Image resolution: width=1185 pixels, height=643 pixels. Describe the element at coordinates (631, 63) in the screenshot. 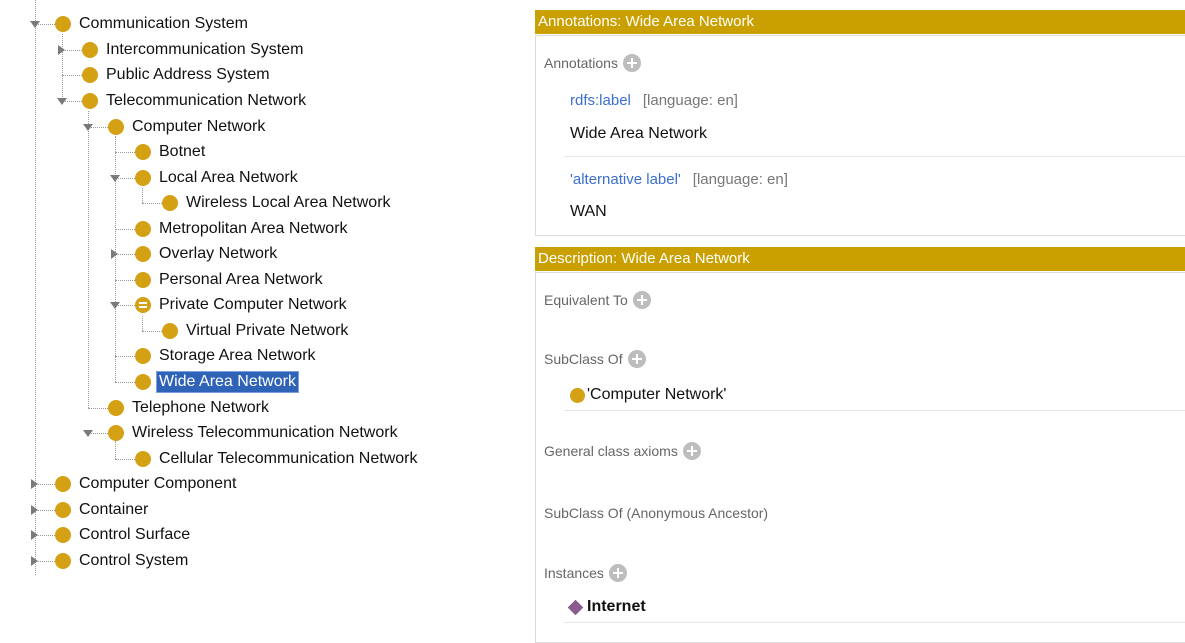

I see `add-annotation-icon` at that location.